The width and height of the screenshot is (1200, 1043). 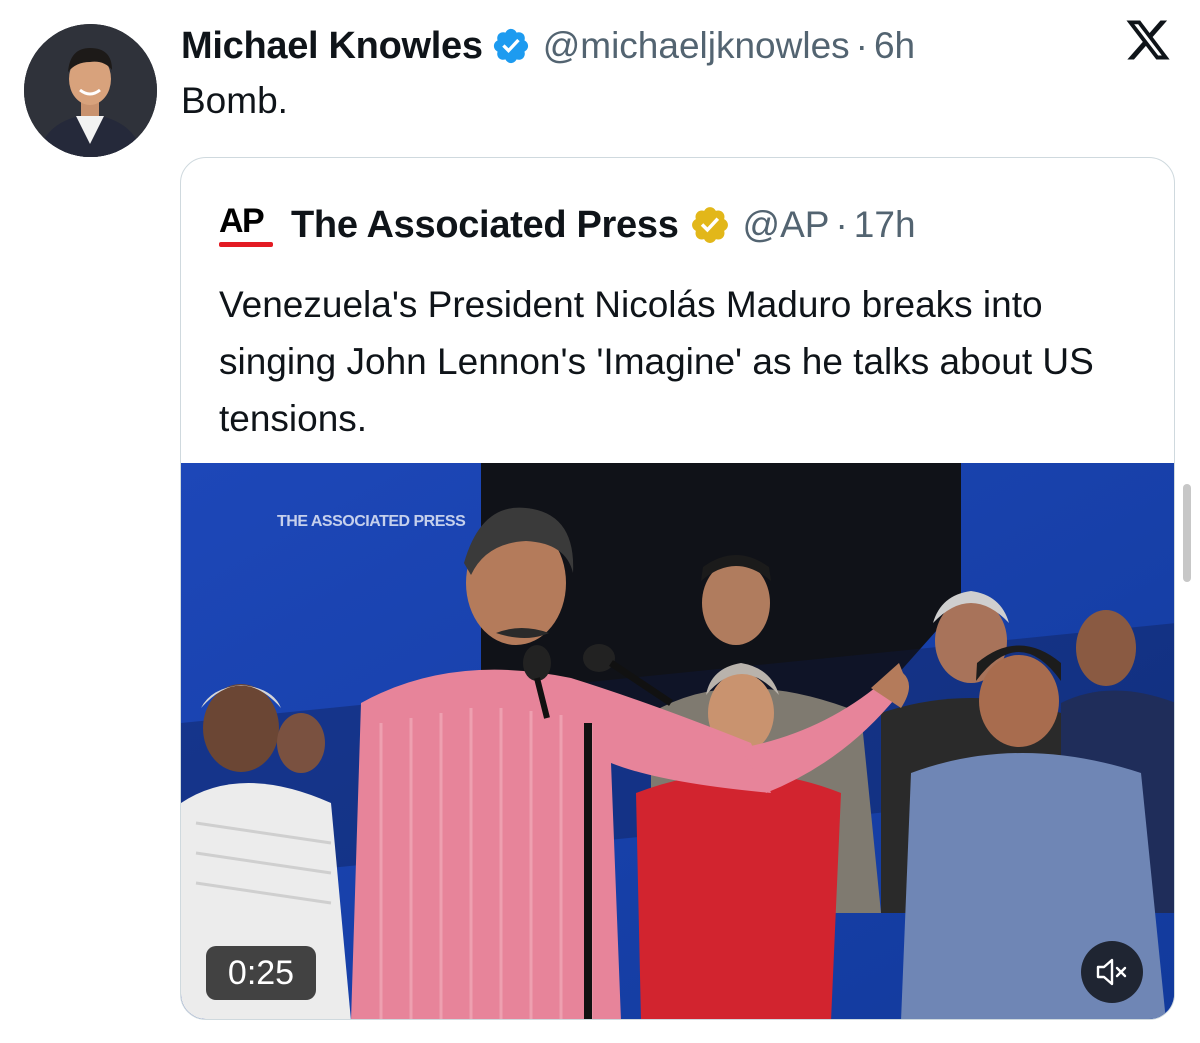 What do you see at coordinates (696, 46) in the screenshot?
I see `author-handle: @michaeljknowles` at bounding box center [696, 46].